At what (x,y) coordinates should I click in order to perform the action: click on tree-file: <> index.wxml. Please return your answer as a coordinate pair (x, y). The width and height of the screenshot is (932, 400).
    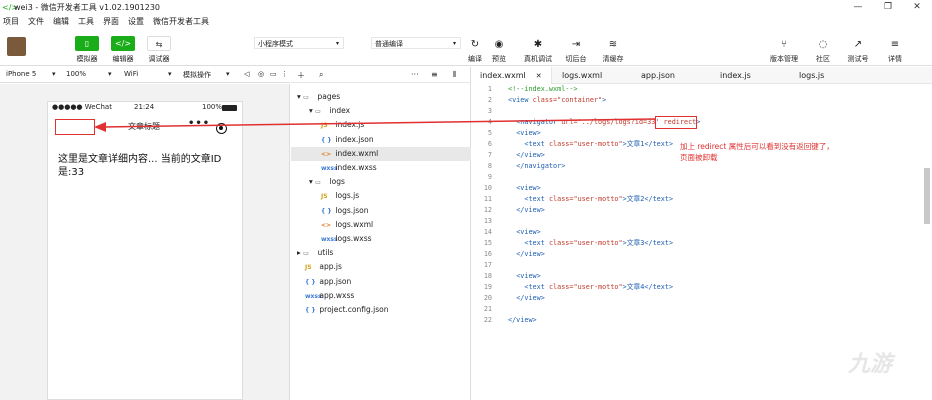
    Looking at the image, I should click on (381, 153).